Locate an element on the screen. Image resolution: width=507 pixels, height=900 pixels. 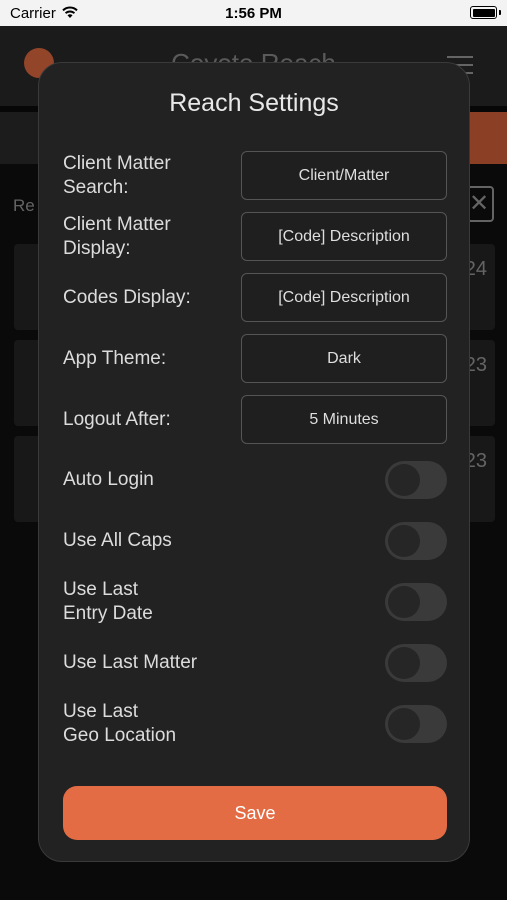
use-last-entry-date-toggle is located at coordinates (416, 602).